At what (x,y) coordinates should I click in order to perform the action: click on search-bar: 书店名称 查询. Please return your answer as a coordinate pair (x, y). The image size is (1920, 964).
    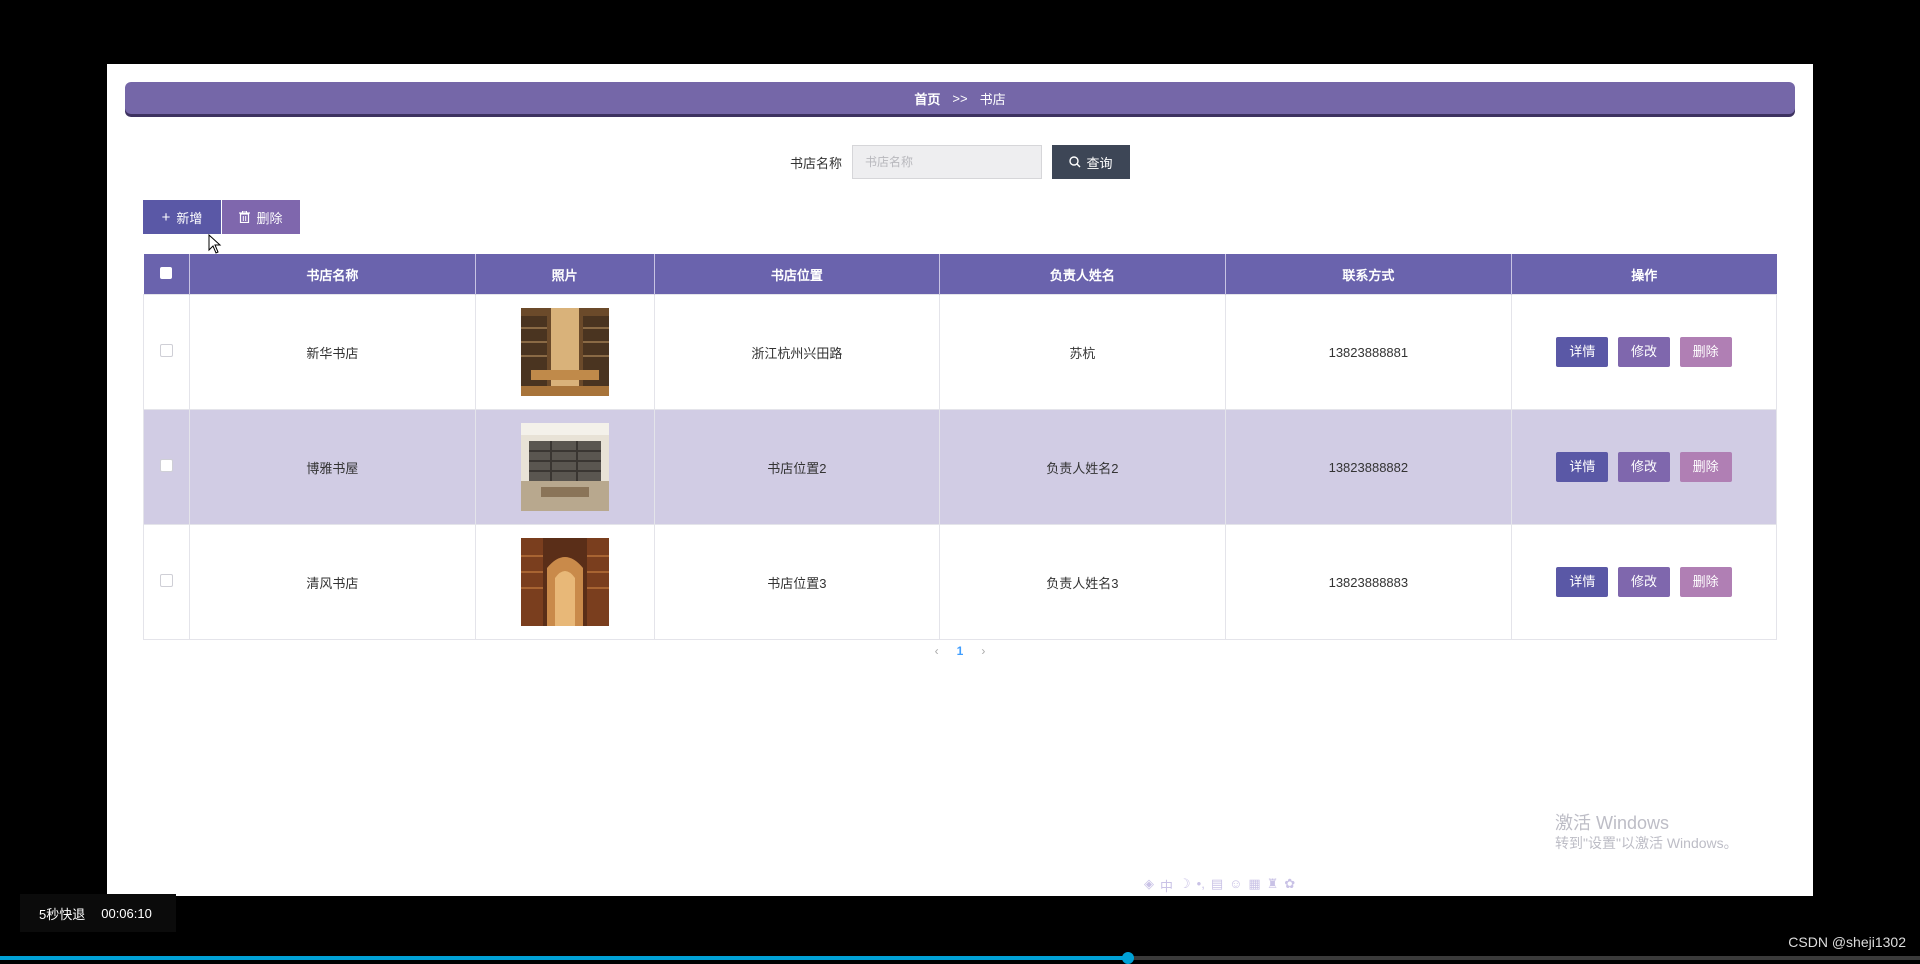
    Looking at the image, I should click on (960, 162).